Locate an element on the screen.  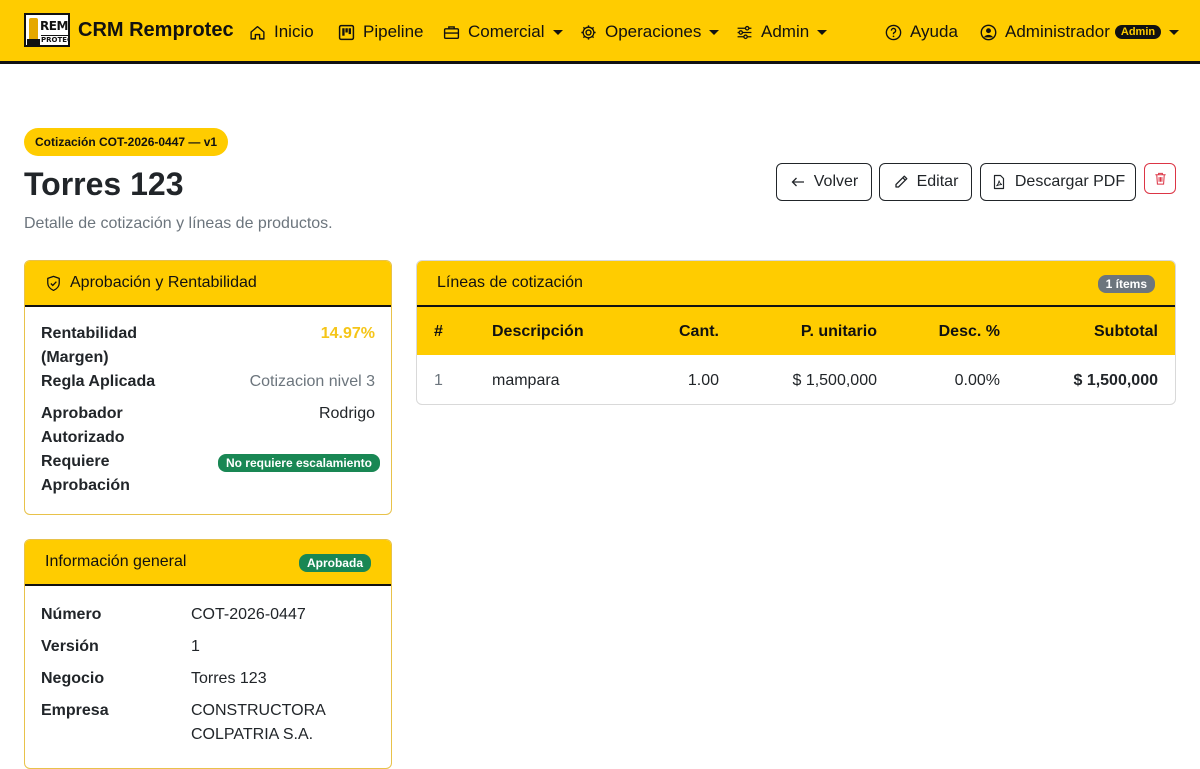
items-count-badge: 1 ítems is located at coordinates (1126, 284).